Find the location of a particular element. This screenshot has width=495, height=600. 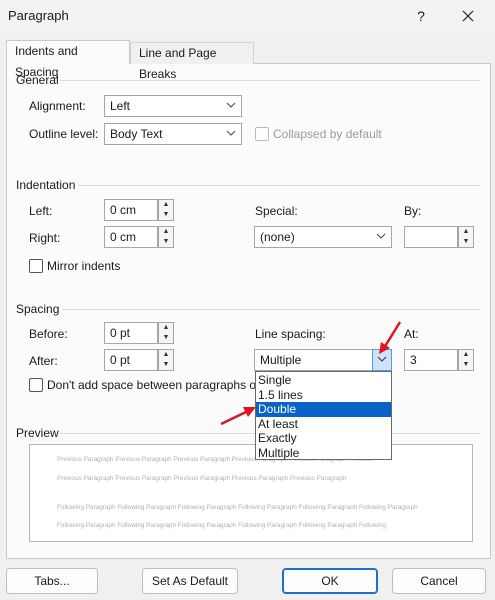

line-spacing-label: Line spacing: is located at coordinates (290, 334).